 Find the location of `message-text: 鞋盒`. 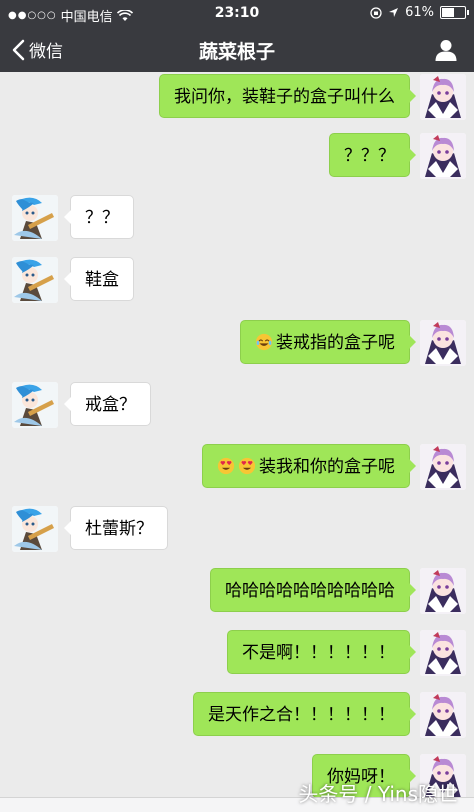

message-text: 鞋盒 is located at coordinates (102, 280).